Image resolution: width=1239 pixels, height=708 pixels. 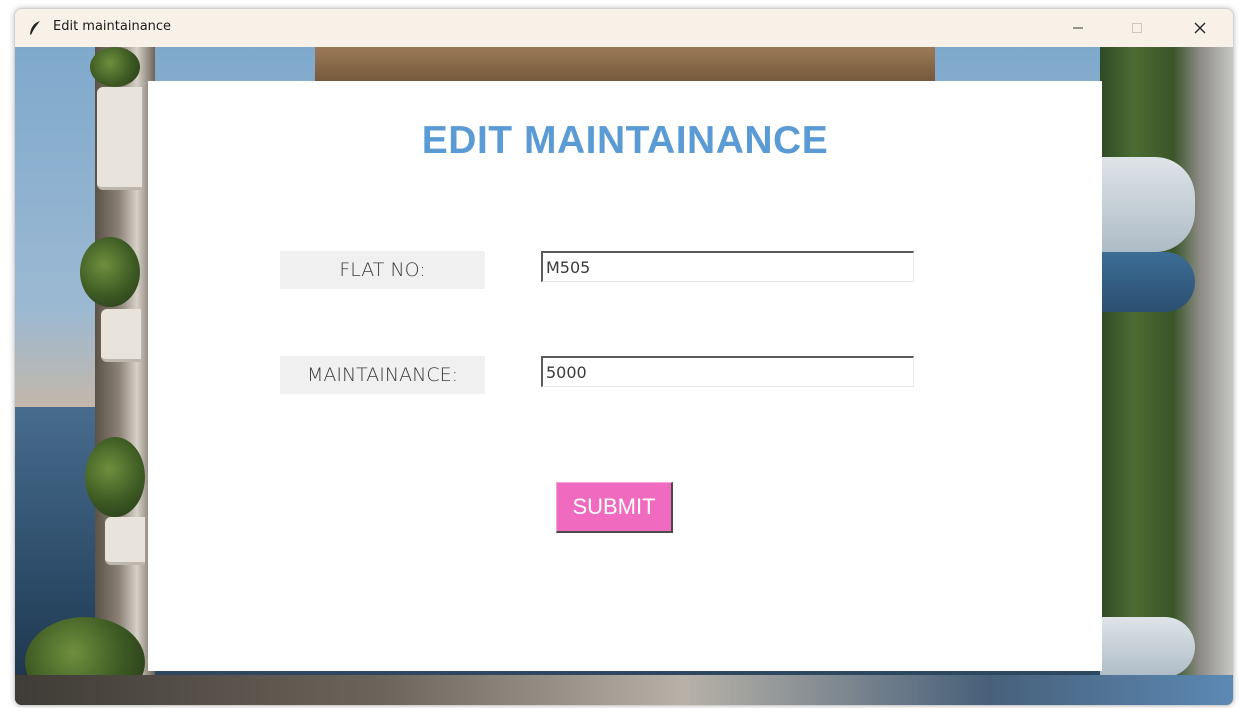 I want to click on maximize-icon, so click(x=1137, y=28).